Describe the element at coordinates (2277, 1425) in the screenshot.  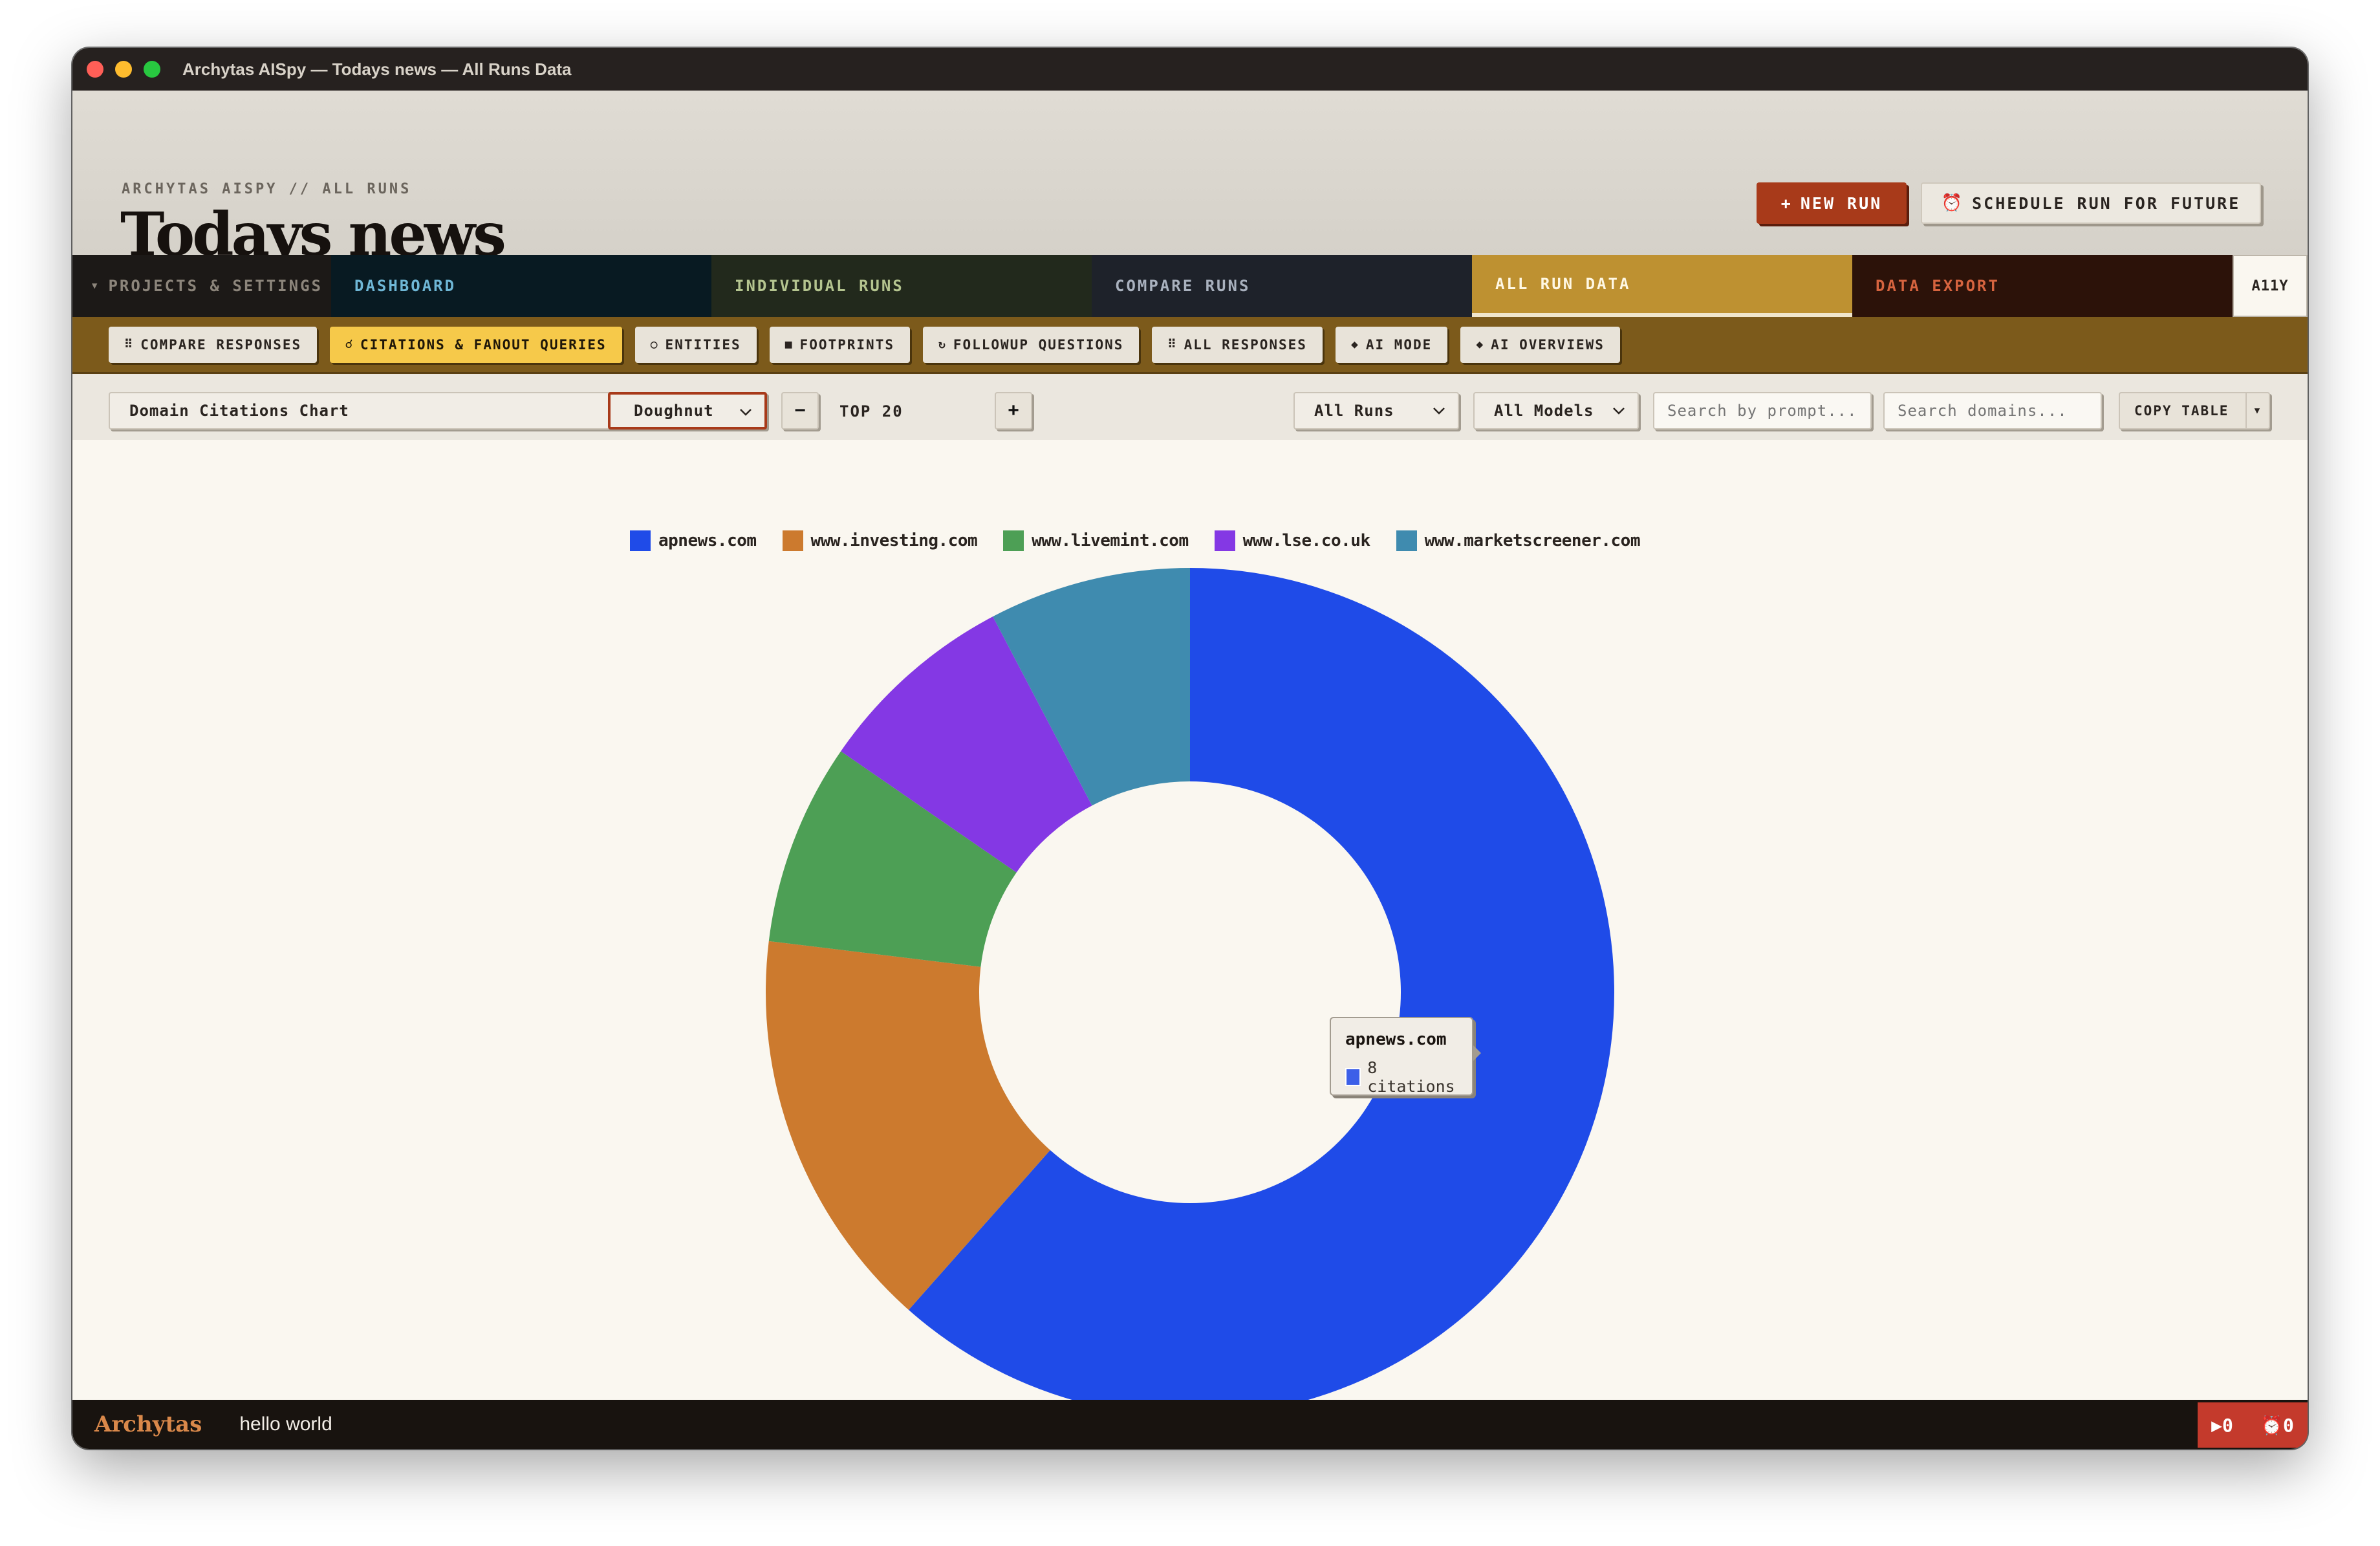
I see `queued-count: ⏰0` at that location.